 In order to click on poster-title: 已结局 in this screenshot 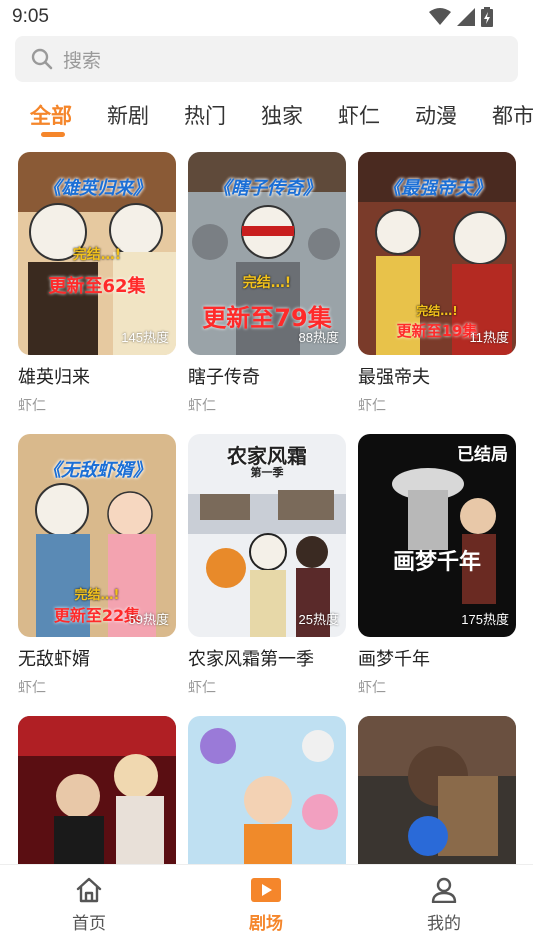, I will do `click(482, 455)`.